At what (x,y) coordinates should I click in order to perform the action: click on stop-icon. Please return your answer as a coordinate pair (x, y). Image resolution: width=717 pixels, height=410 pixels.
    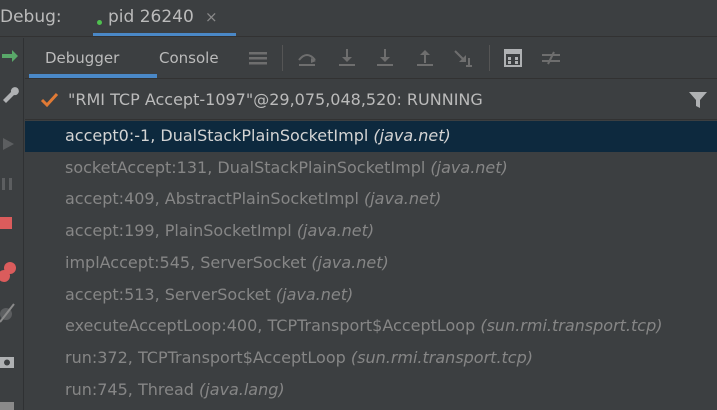
    Looking at the image, I should click on (10, 224).